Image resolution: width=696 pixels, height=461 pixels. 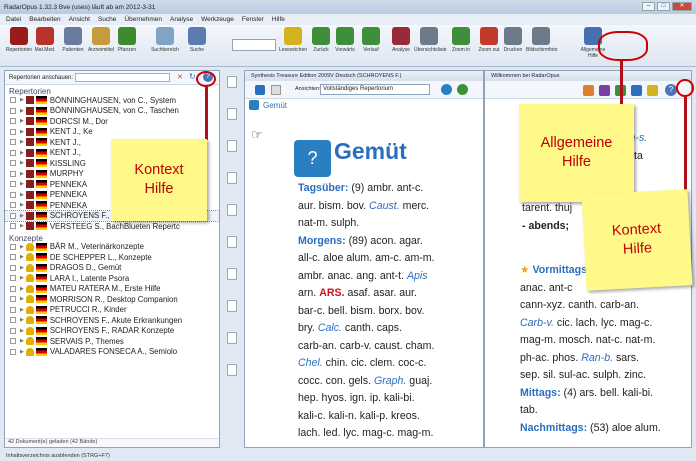 I want to click on sidebar-item: ▶ KENT J., Ke, so click(x=112, y=132).